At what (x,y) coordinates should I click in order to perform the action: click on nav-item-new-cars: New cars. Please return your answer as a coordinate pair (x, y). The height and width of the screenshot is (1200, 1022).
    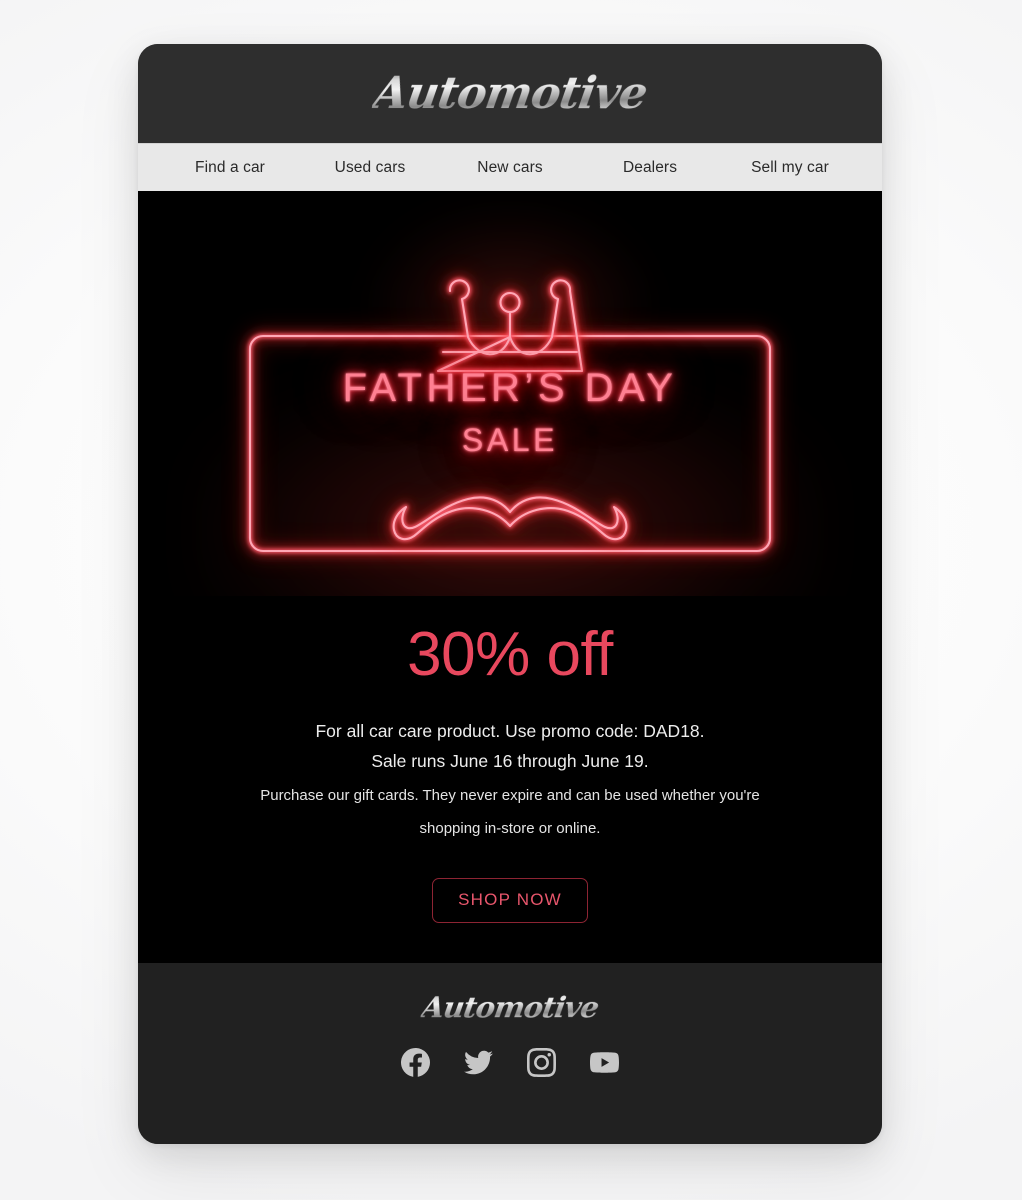
    Looking at the image, I should click on (510, 168).